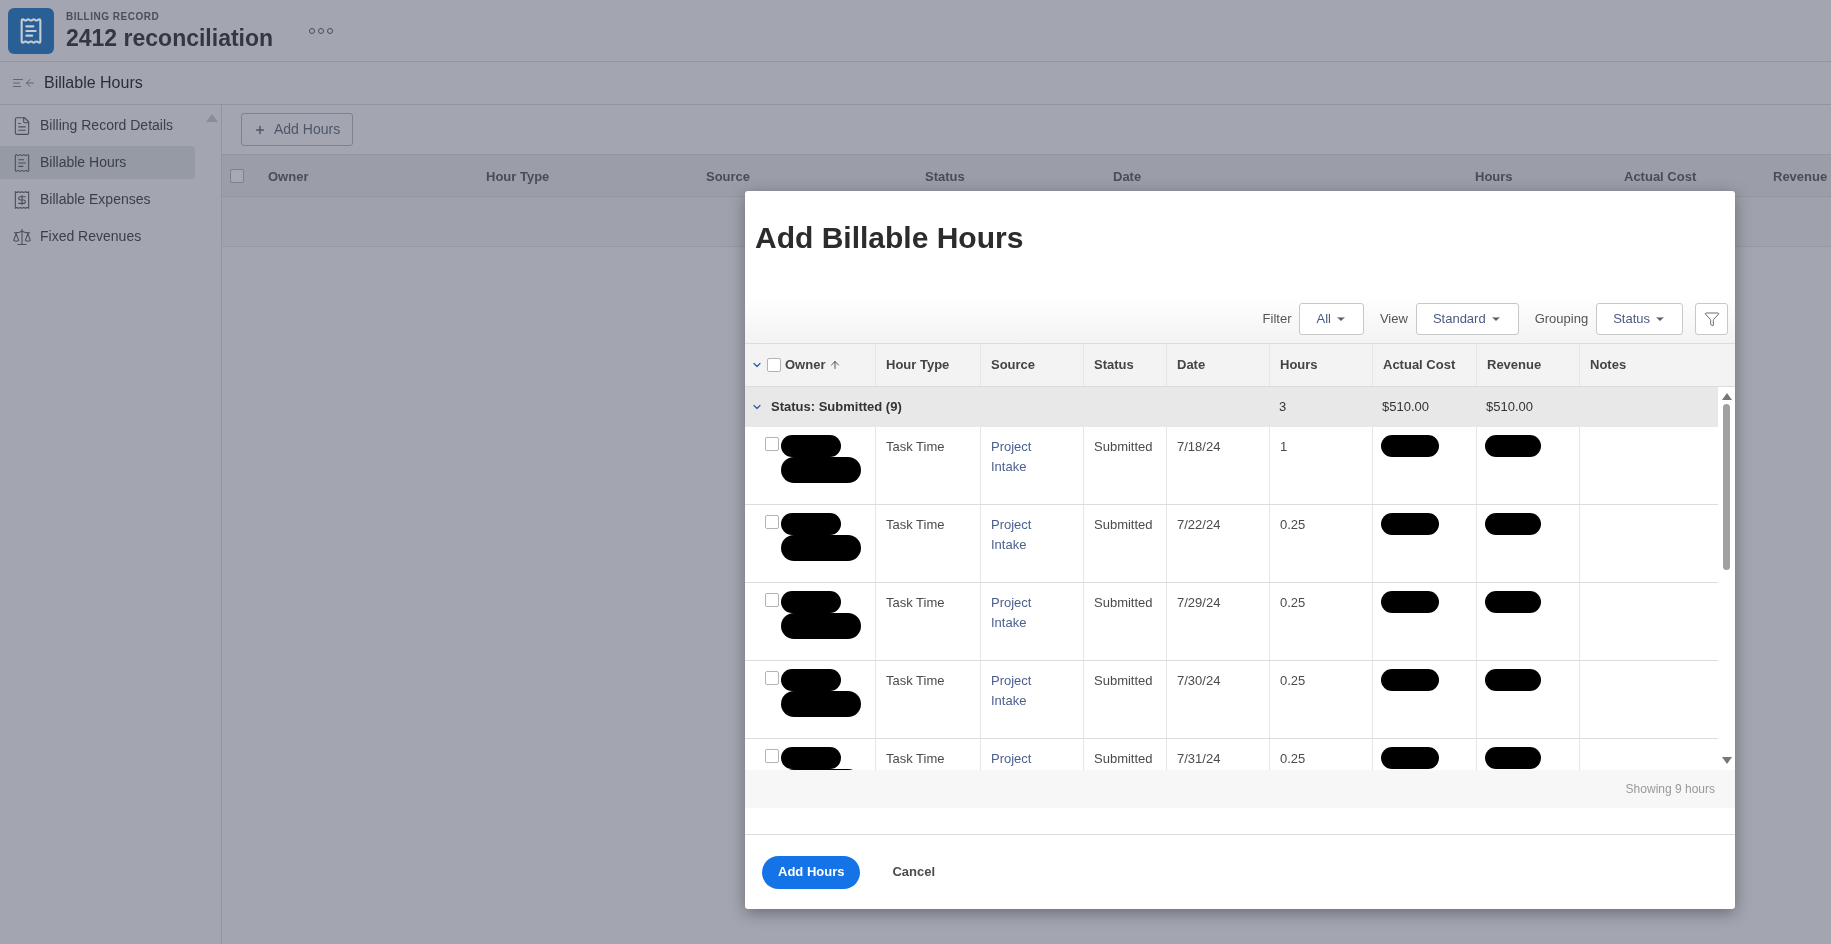  Describe the element at coordinates (1231, 407) in the screenshot. I see `group-row: Status: Submitted (9) 3 $510.00 $510.00` at that location.